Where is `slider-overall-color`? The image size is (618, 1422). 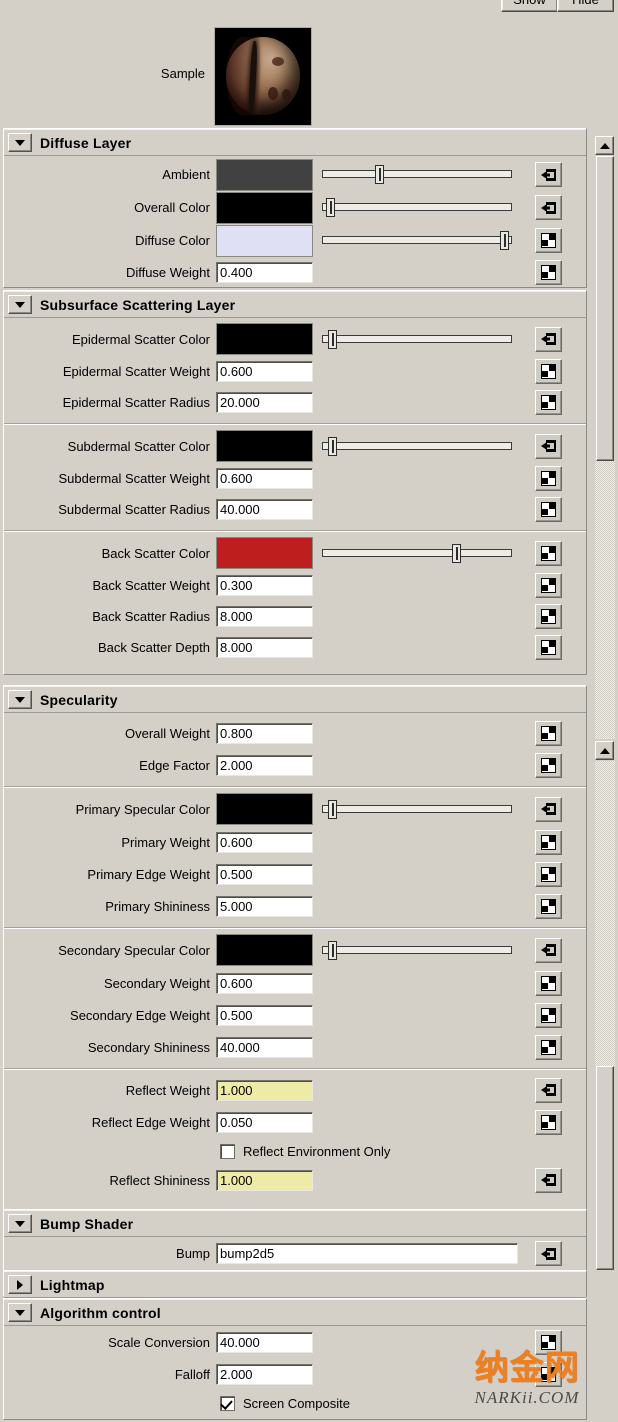
slider-overall-color is located at coordinates (417, 207).